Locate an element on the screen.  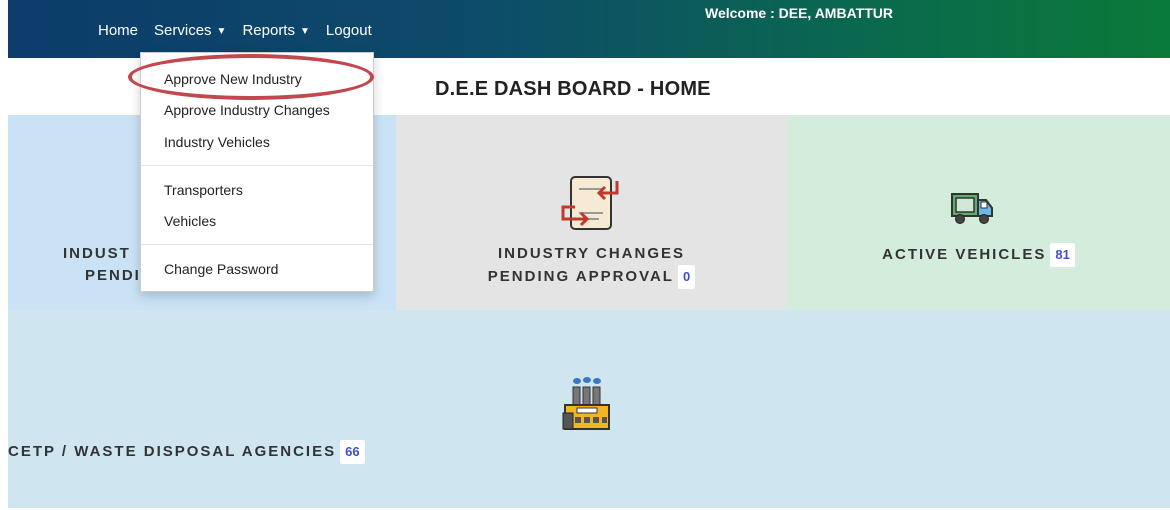
menu-item-industry-vehicles: Industry Vehicles is located at coordinates (217, 142).